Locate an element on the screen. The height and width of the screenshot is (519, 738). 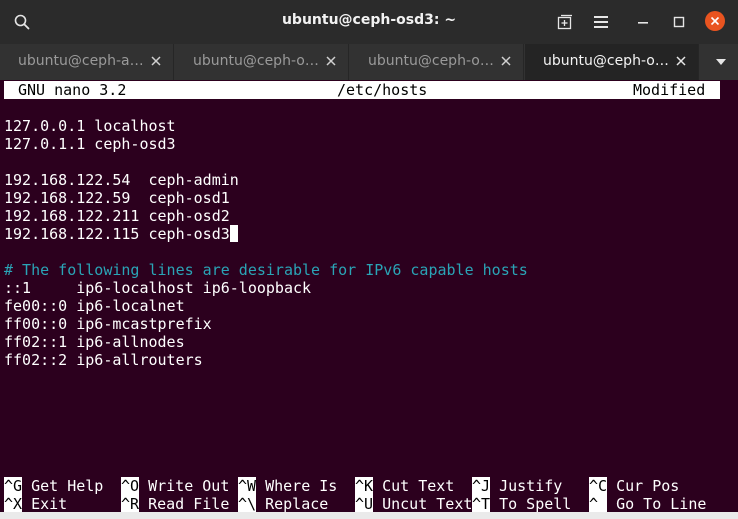
tab-list-dropdown is located at coordinates (720, 62).